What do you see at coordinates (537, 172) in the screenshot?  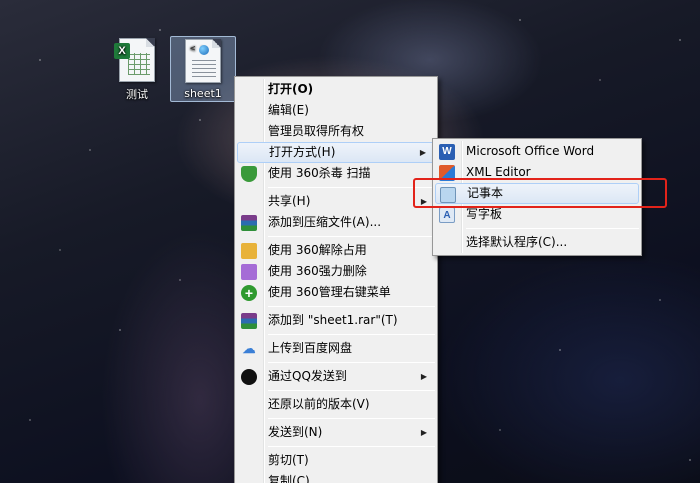 I see `submenu-item-xml-editor: XML Editor` at bounding box center [537, 172].